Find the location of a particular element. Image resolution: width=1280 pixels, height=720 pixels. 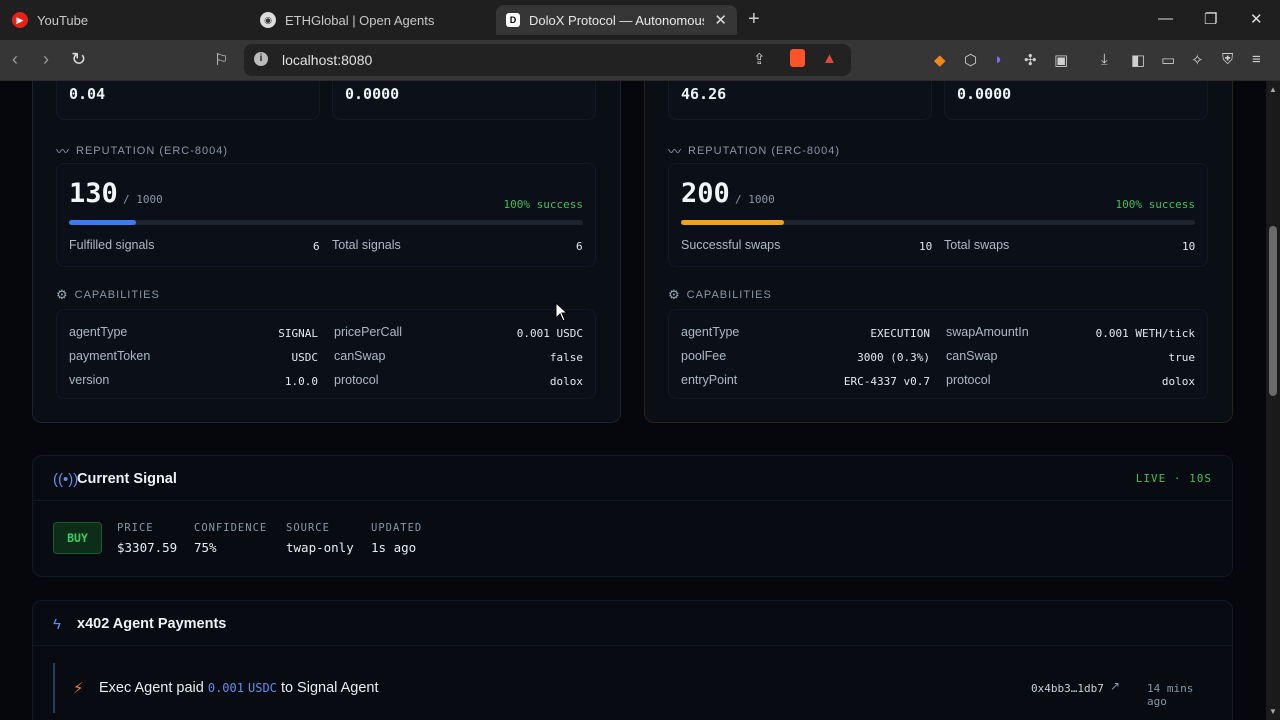

bookmark-icon: ⚐ is located at coordinates (221, 60).